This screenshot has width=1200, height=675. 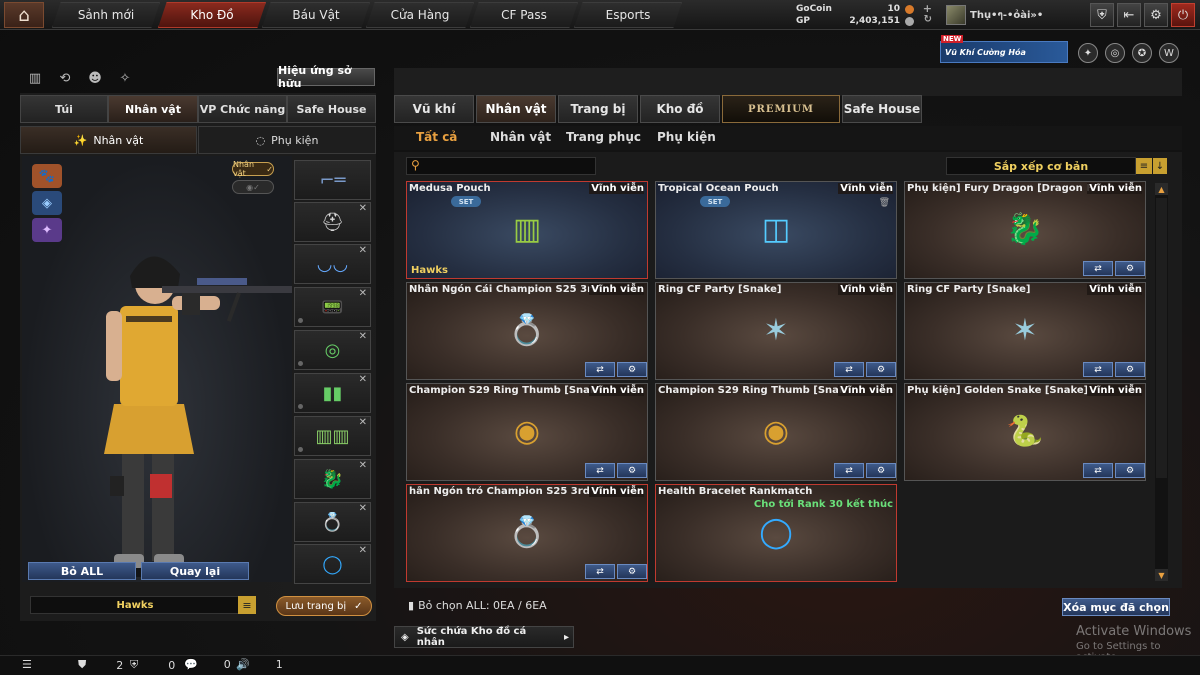 What do you see at coordinates (1116, 607) in the screenshot?
I see `delete-selected-button: Xóa mục đã chọn` at bounding box center [1116, 607].